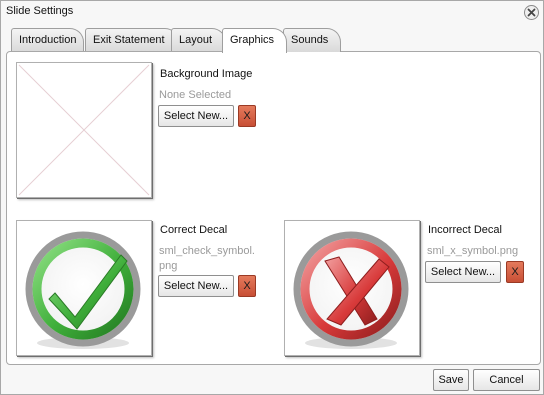  Describe the element at coordinates (254, 40) in the screenshot. I see `tab-graphics: Graphics` at that location.